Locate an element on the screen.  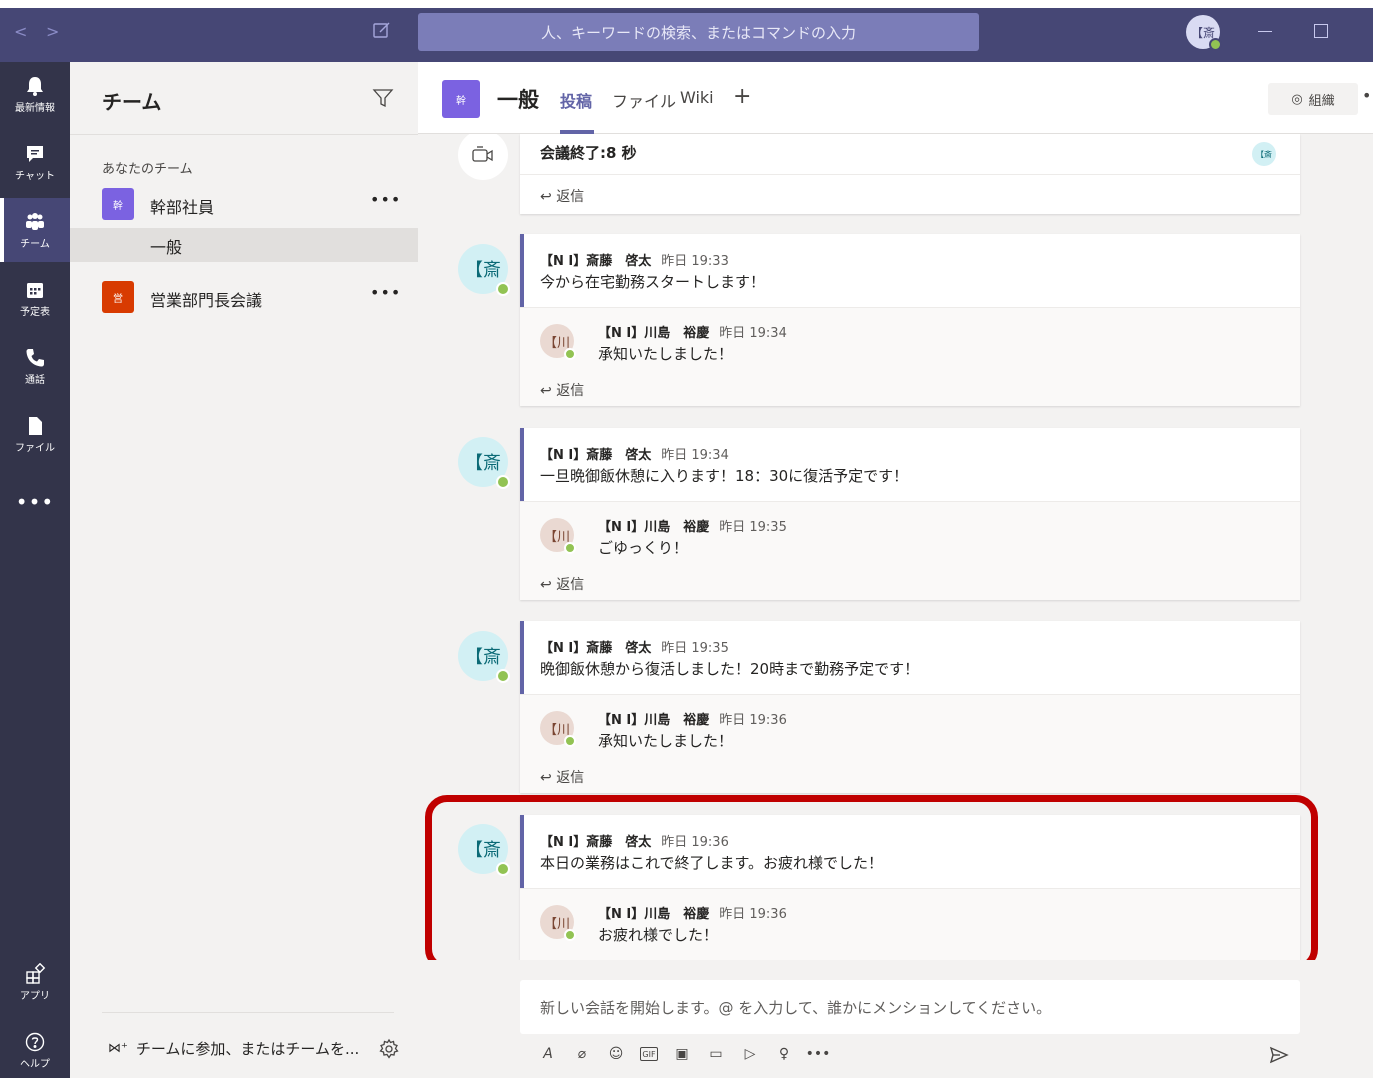
gif-icon: GIF is located at coordinates (649, 1054).